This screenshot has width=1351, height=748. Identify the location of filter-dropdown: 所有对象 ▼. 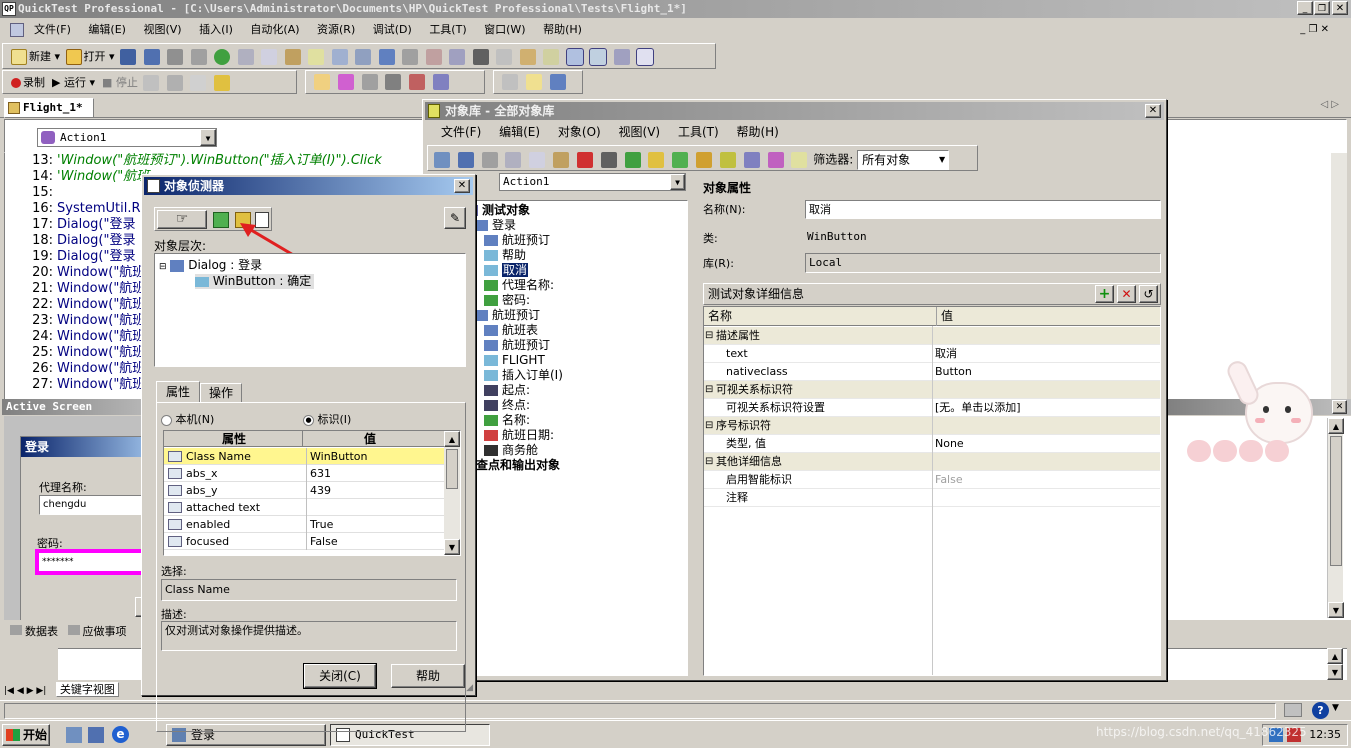
(903, 160).